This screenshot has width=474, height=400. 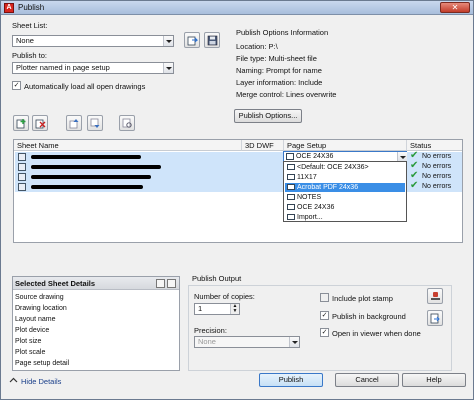 I want to click on include-plot-stamp-label: Include plot stamp, so click(x=362, y=298).